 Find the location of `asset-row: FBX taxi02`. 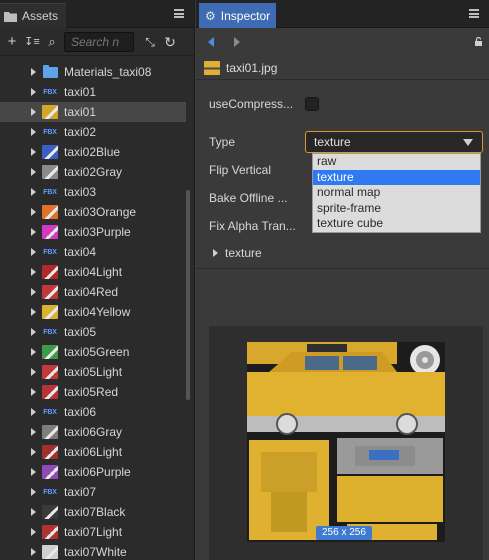

asset-row: FBX taxi02 is located at coordinates (93, 132).